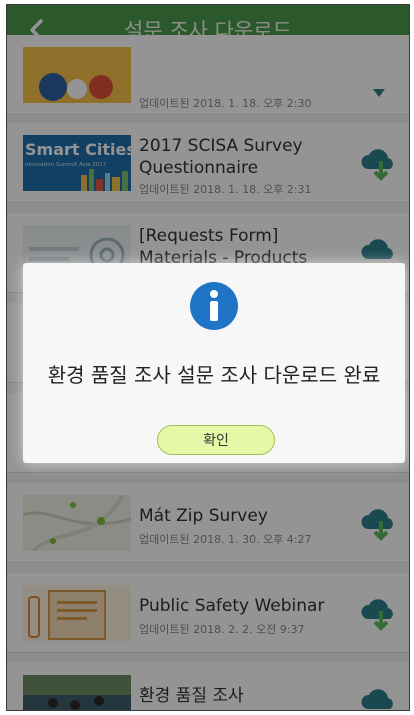  I want to click on dialog-message: 환경 품질 조사 설문 조사 다운로드 완료, so click(214, 375).